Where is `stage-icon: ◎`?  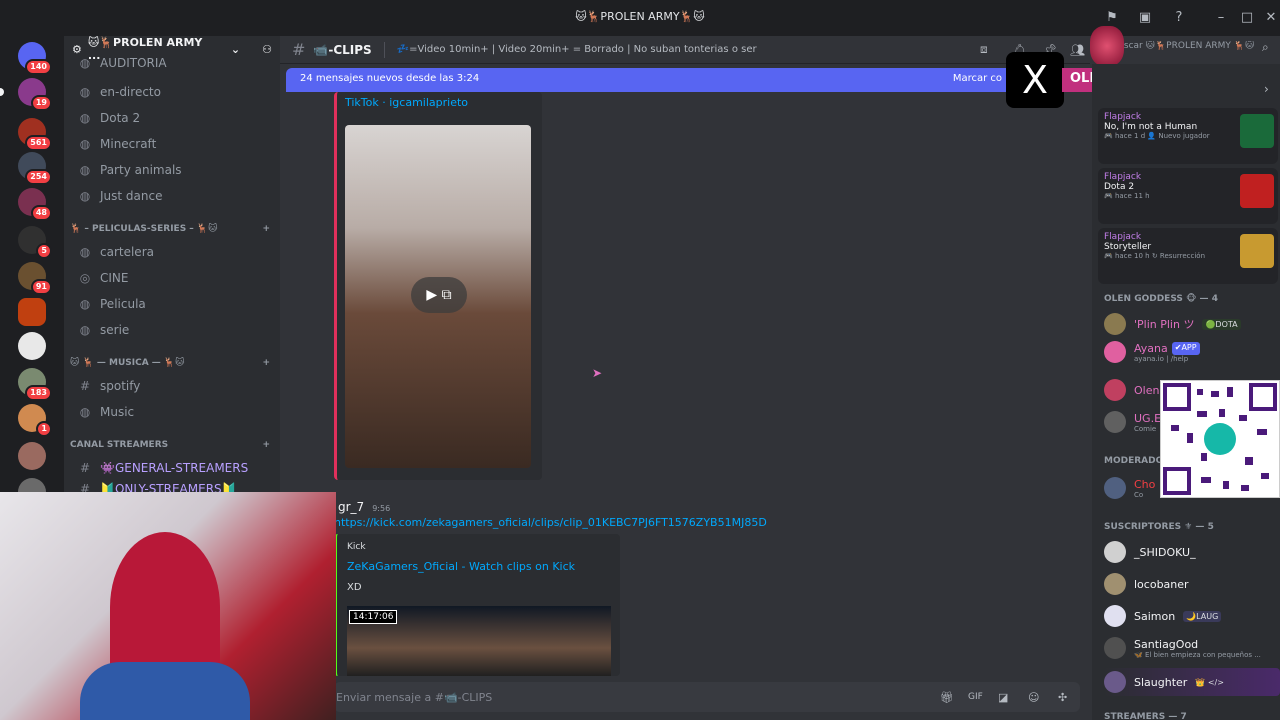 stage-icon: ◎ is located at coordinates (85, 278).